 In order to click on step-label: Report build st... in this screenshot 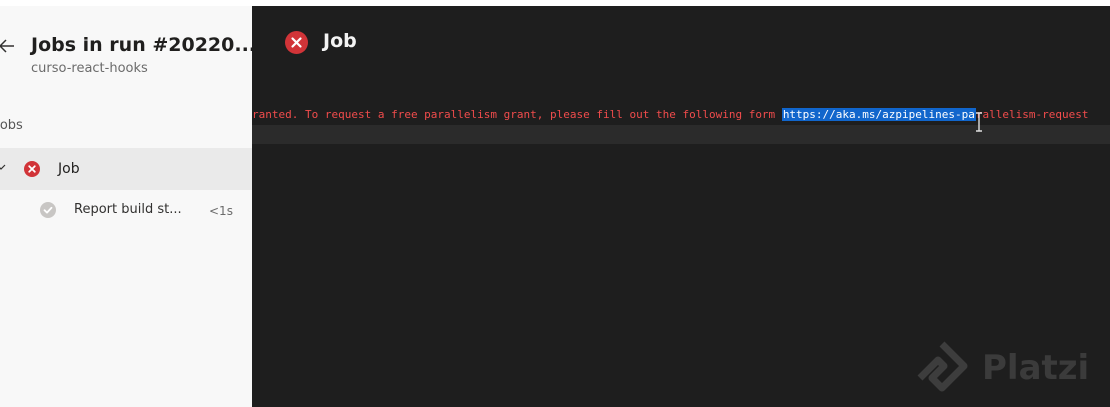, I will do `click(128, 209)`.